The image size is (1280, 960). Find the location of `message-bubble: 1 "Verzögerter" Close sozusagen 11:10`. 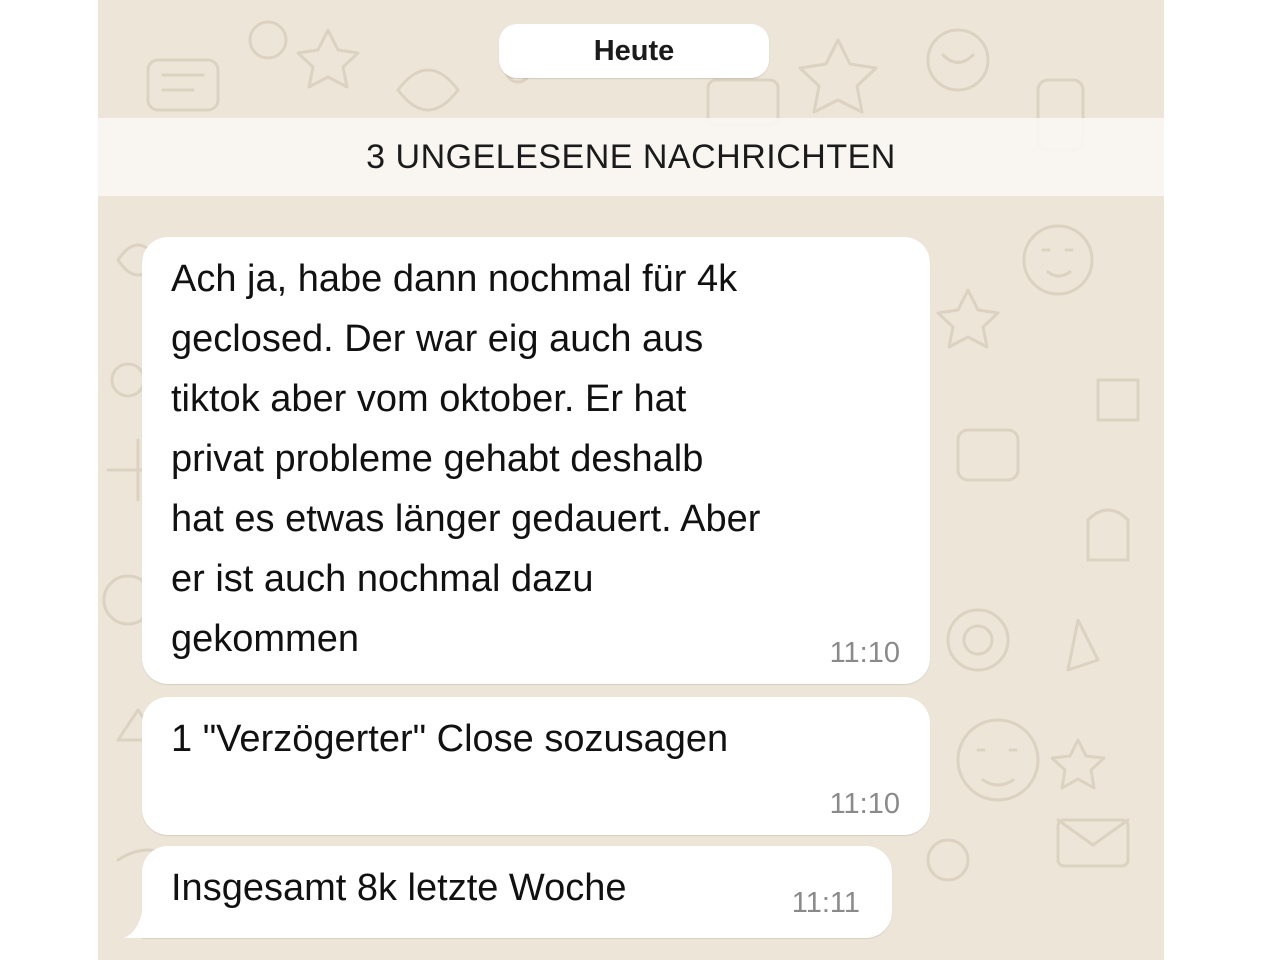

message-bubble: 1 "Verzögerter" Close sozusagen 11:10 is located at coordinates (536, 766).